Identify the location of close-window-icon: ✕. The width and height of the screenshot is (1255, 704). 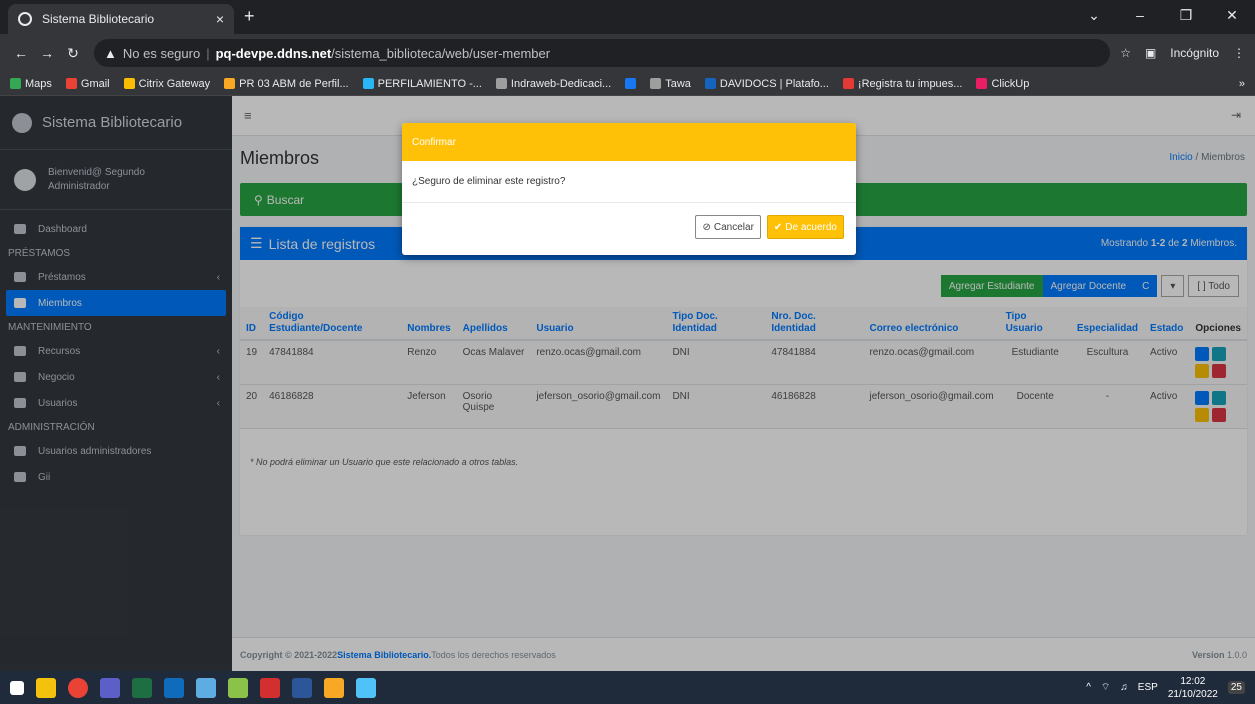
(1232, 17).